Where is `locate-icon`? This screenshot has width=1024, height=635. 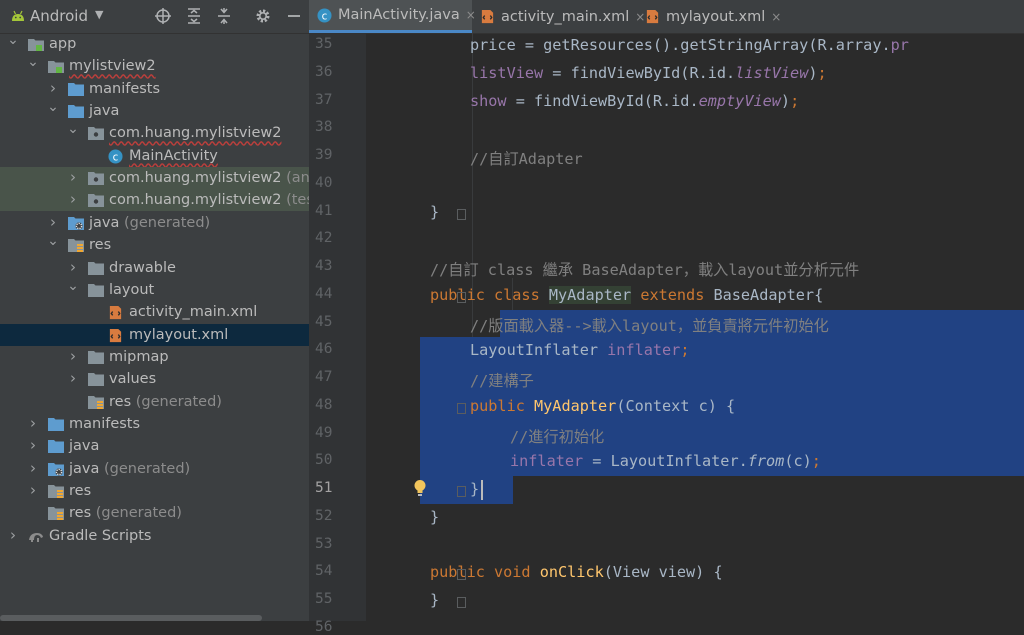 locate-icon is located at coordinates (163, 16).